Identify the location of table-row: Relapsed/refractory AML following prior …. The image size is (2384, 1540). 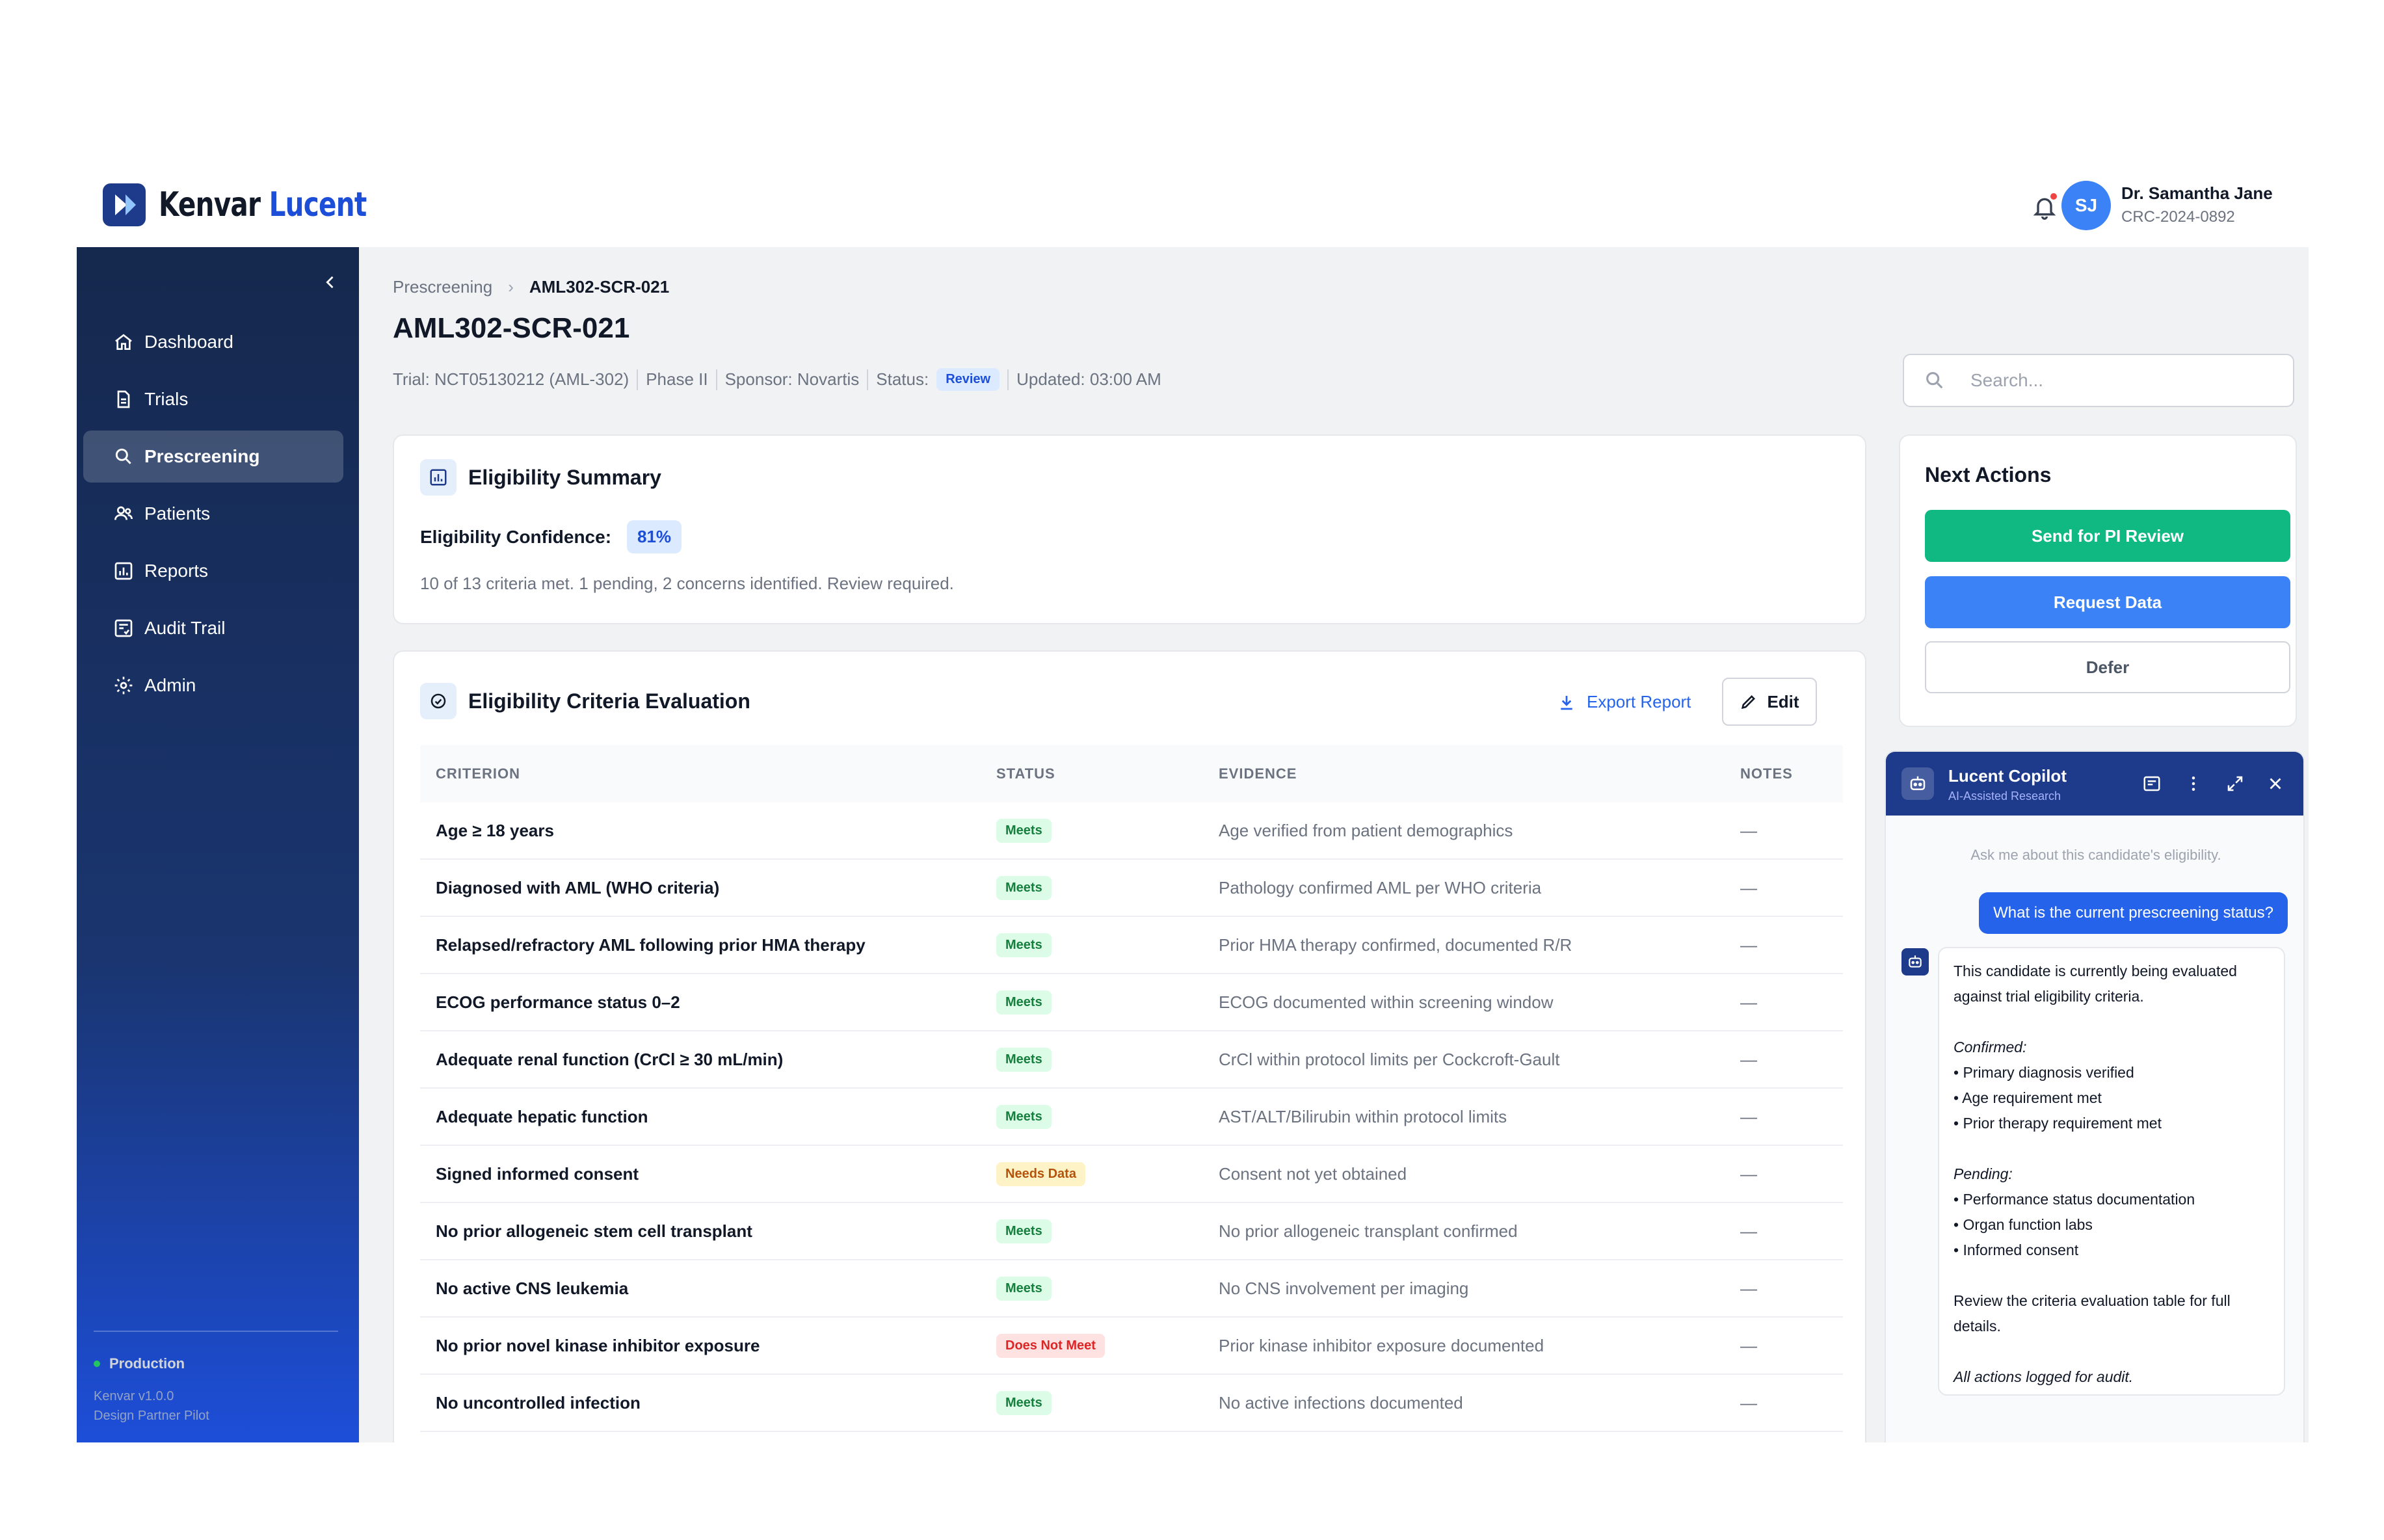
(1131, 946).